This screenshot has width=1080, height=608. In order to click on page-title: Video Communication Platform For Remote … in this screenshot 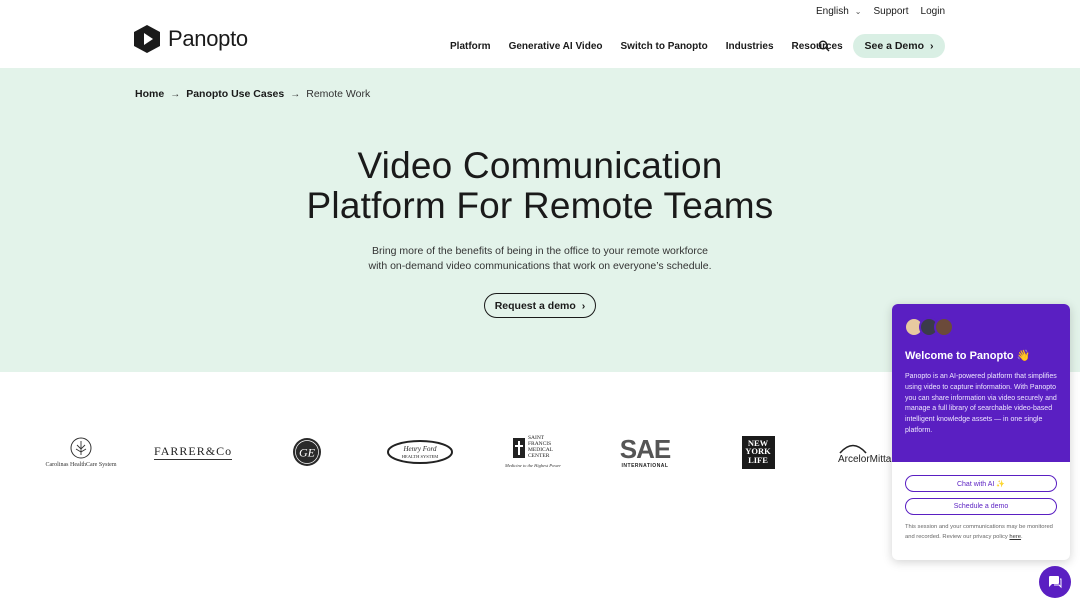, I will do `click(540, 186)`.